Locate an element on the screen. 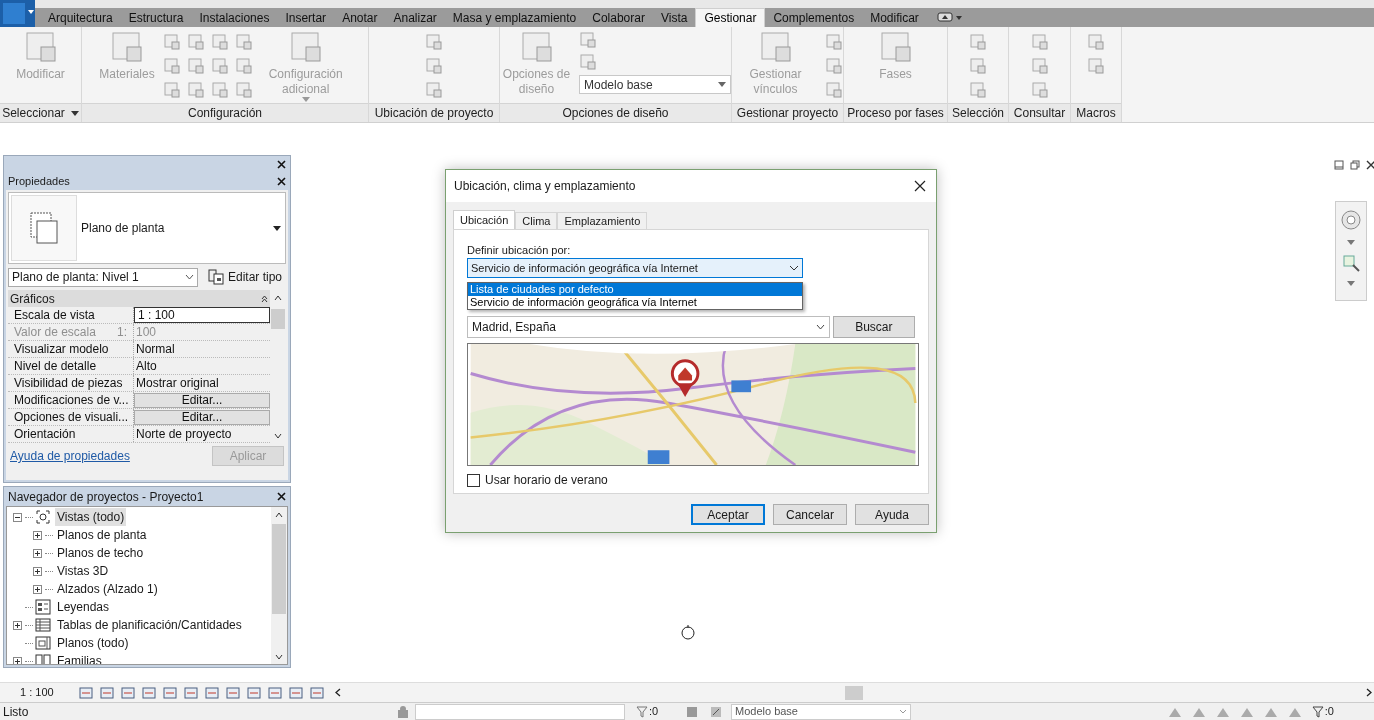  collapse-icon is located at coordinates (17, 517).